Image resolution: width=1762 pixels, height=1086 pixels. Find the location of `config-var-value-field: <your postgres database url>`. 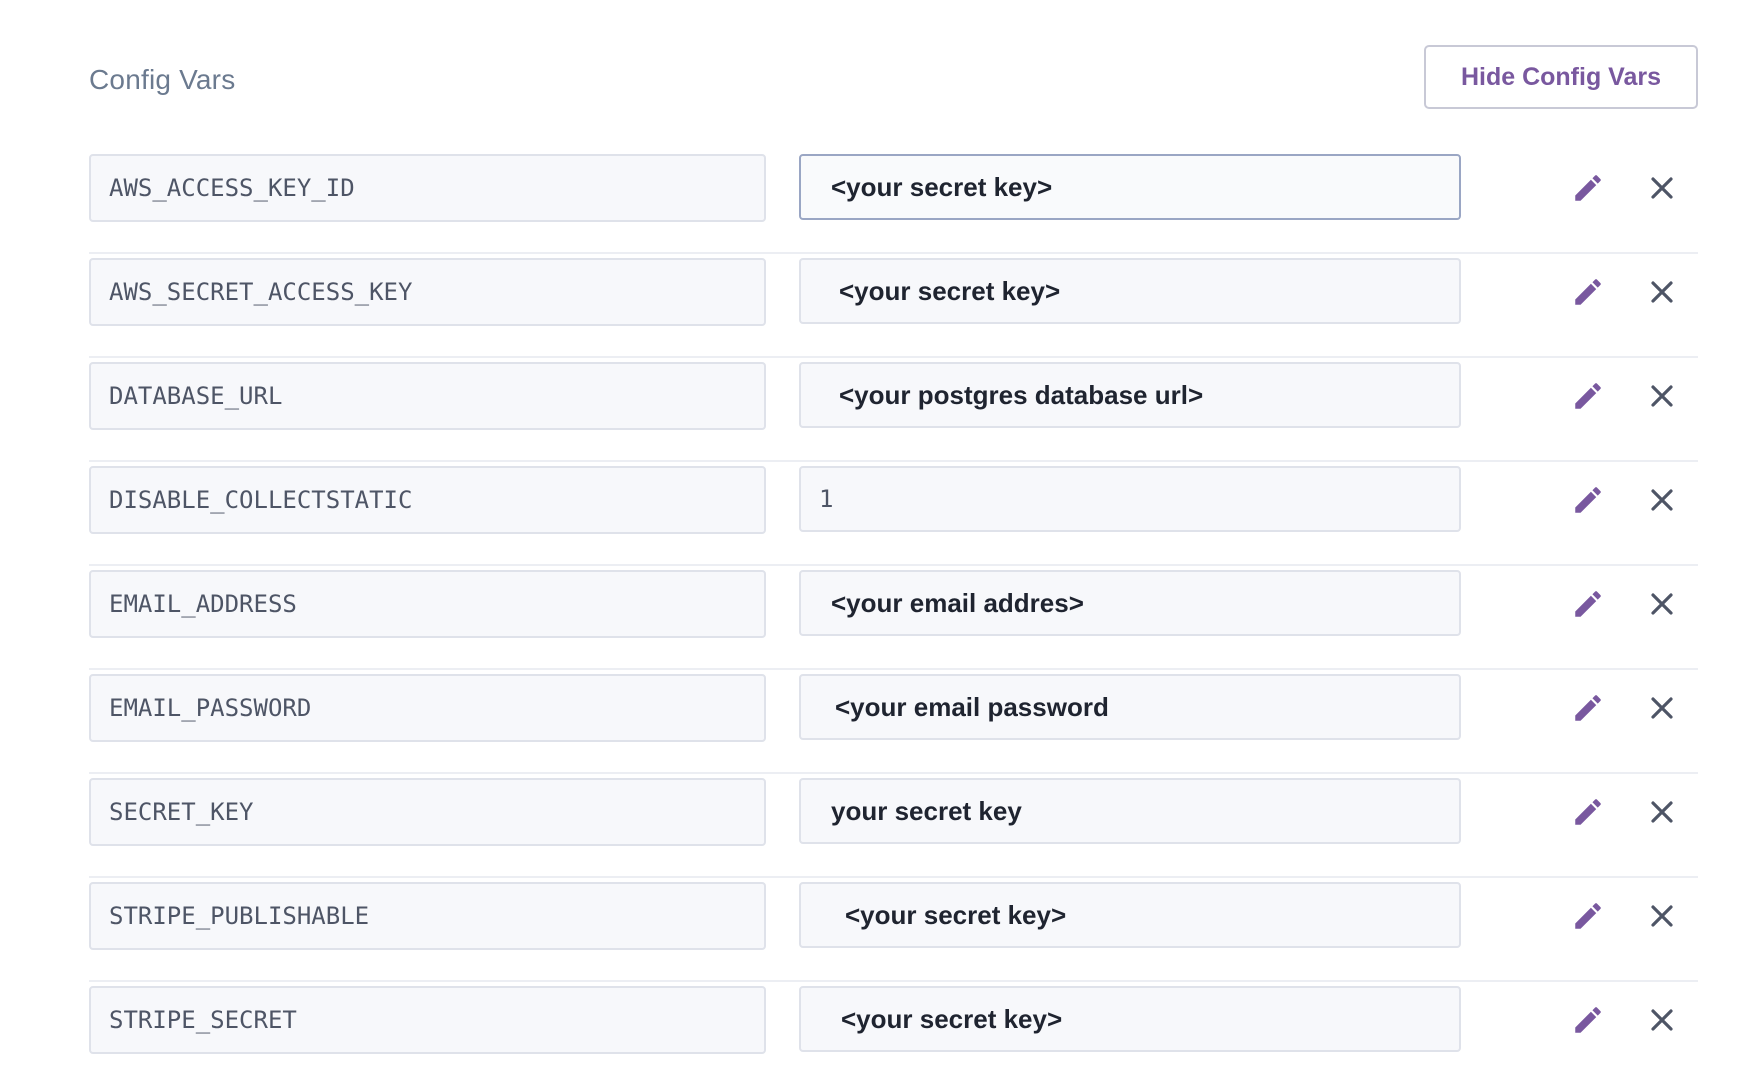

config-var-value-field: <your postgres database url> is located at coordinates (1130, 395).